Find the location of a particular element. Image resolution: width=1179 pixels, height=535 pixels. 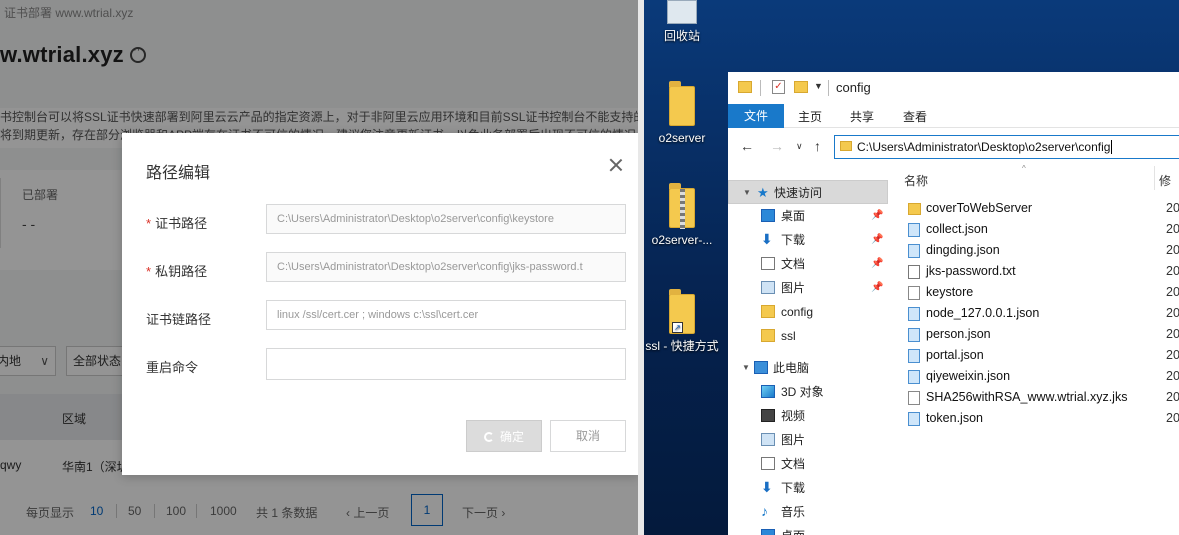

up-arrow-icon: ↑ is located at coordinates (817, 146).